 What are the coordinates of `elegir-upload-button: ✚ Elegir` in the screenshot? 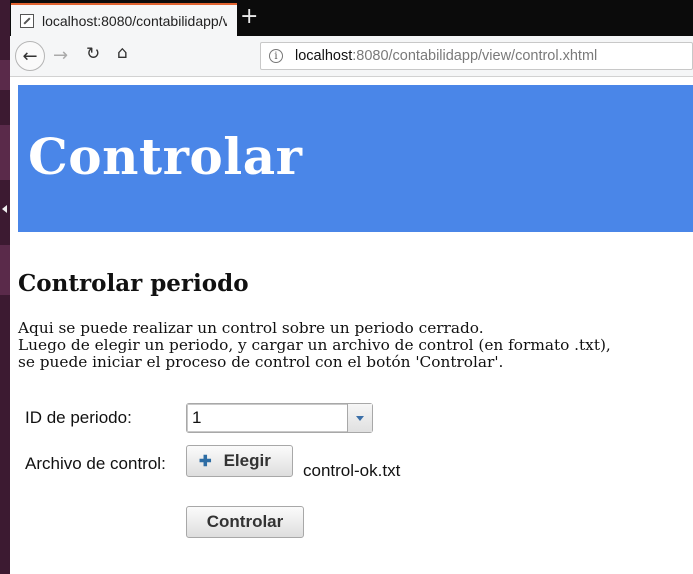 It's located at (239, 461).